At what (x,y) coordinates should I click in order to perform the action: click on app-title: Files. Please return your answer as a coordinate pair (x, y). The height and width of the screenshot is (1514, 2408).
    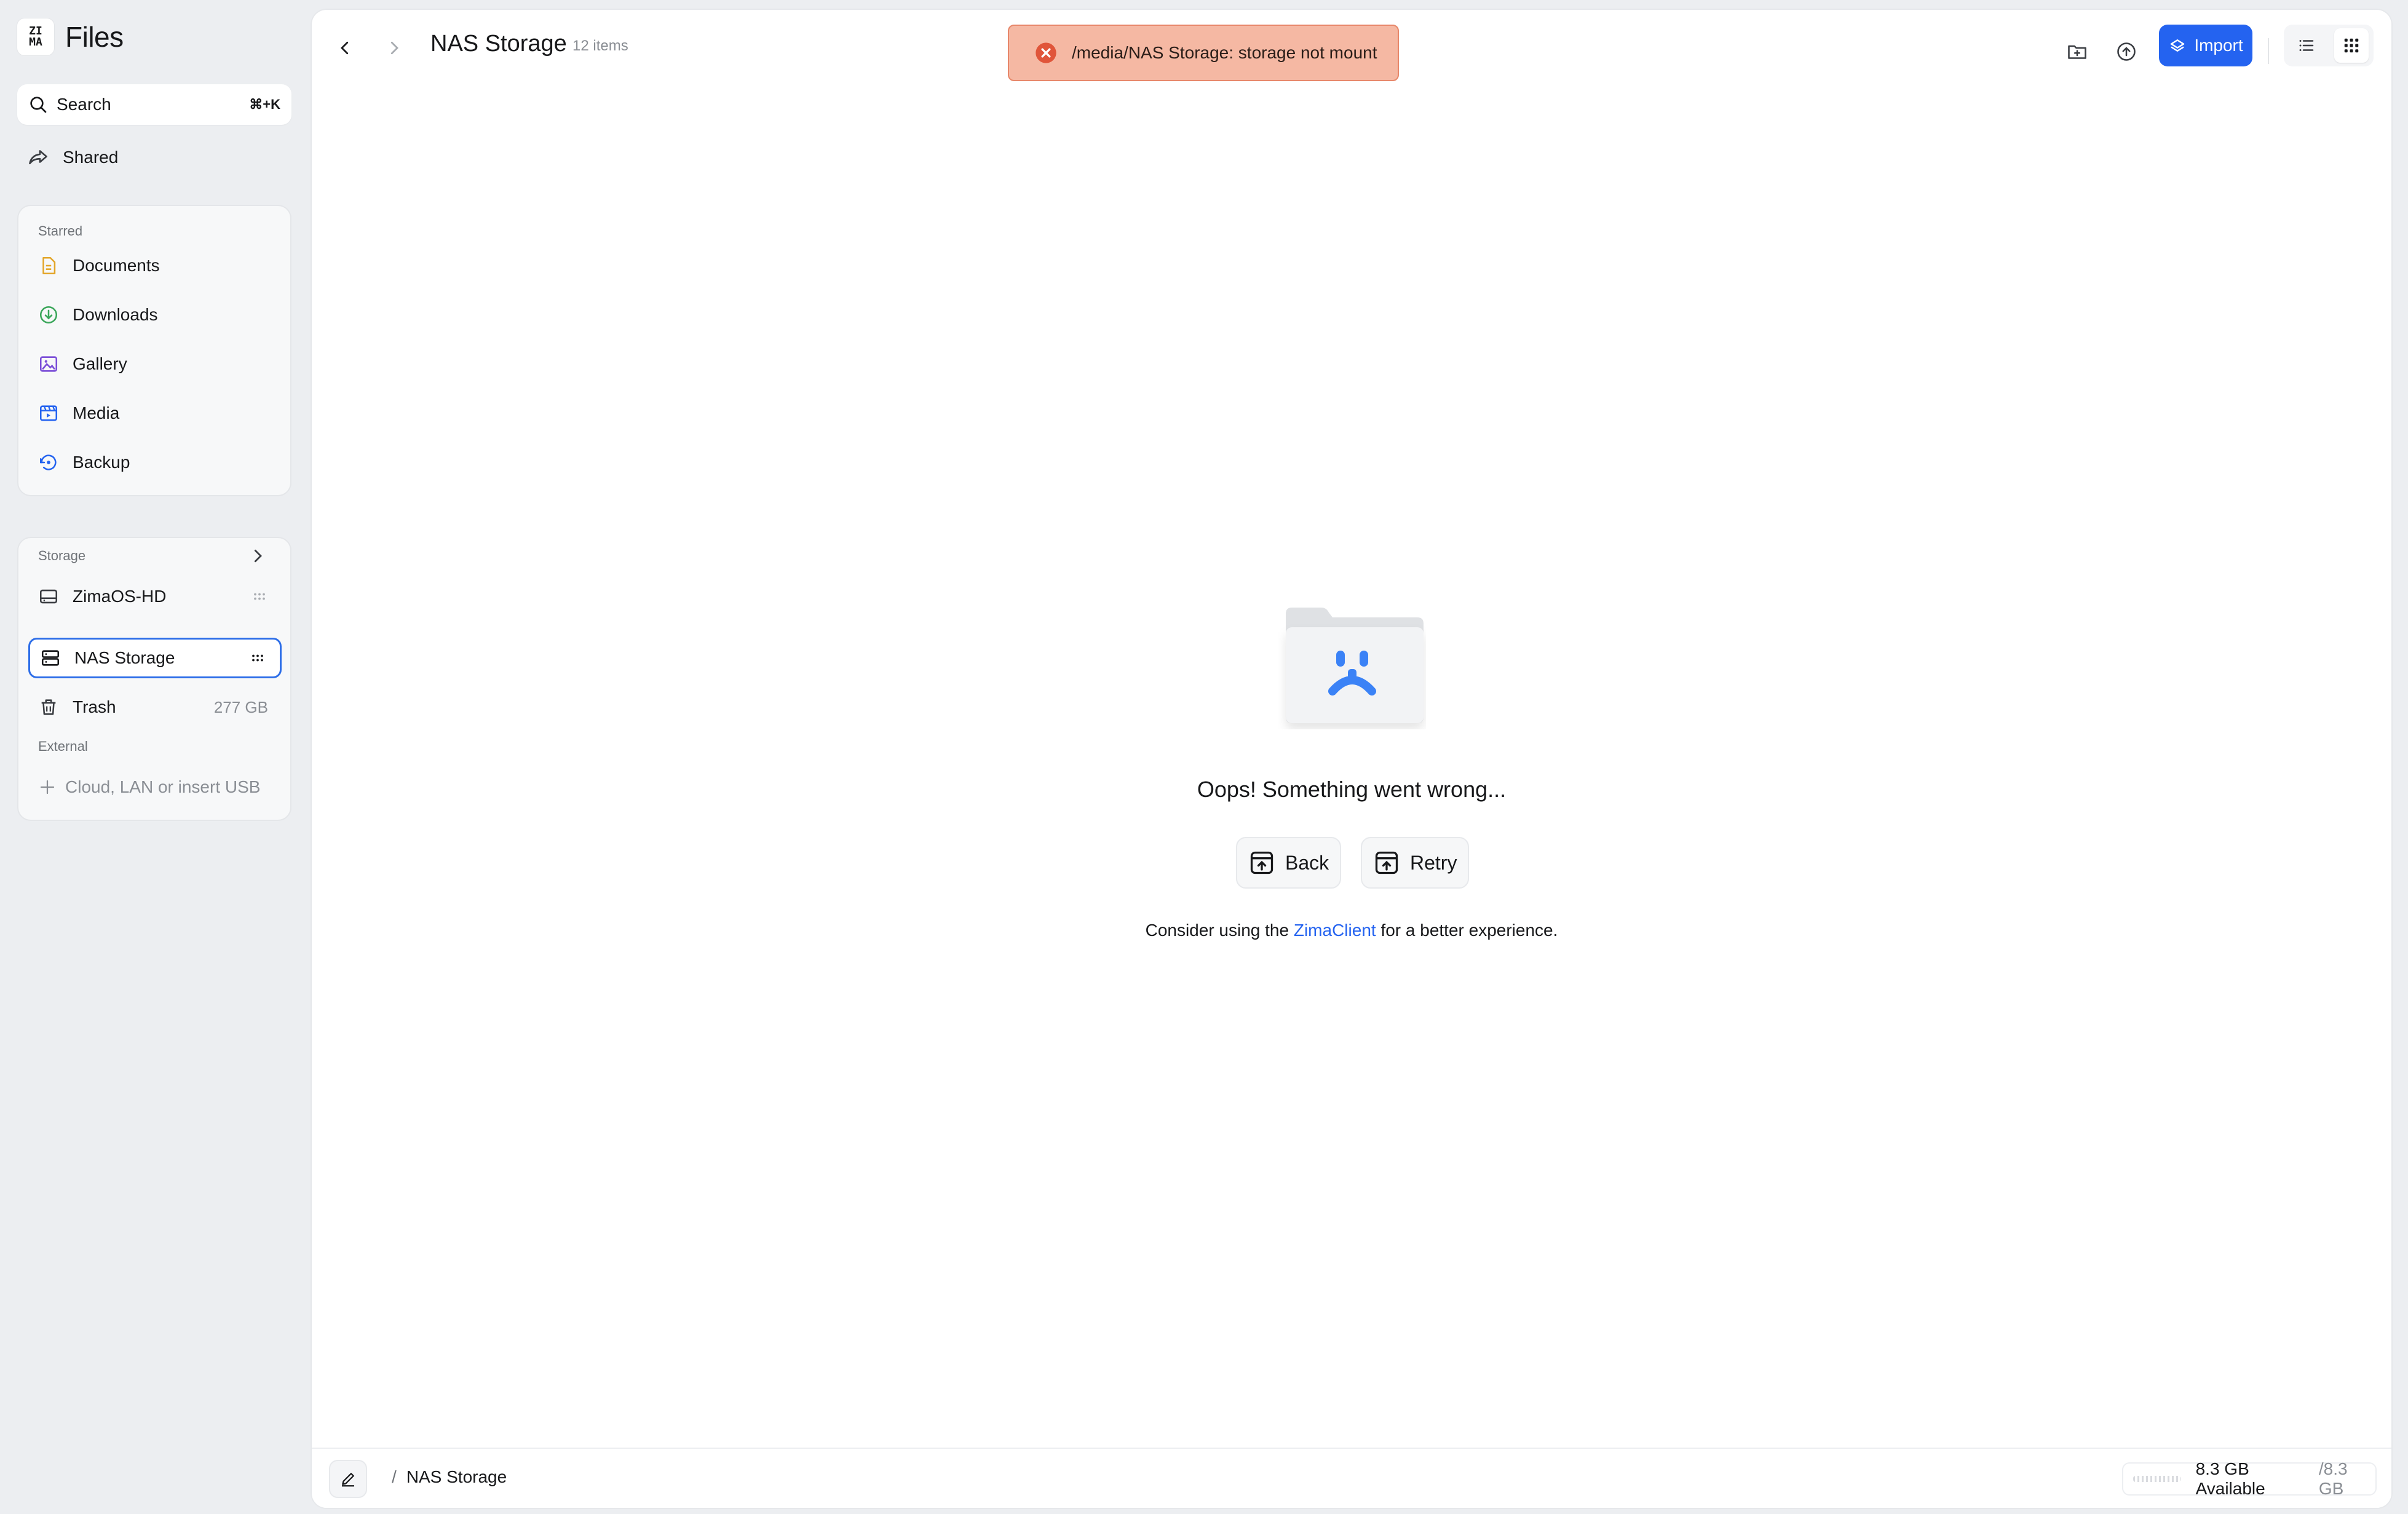
    Looking at the image, I should click on (94, 37).